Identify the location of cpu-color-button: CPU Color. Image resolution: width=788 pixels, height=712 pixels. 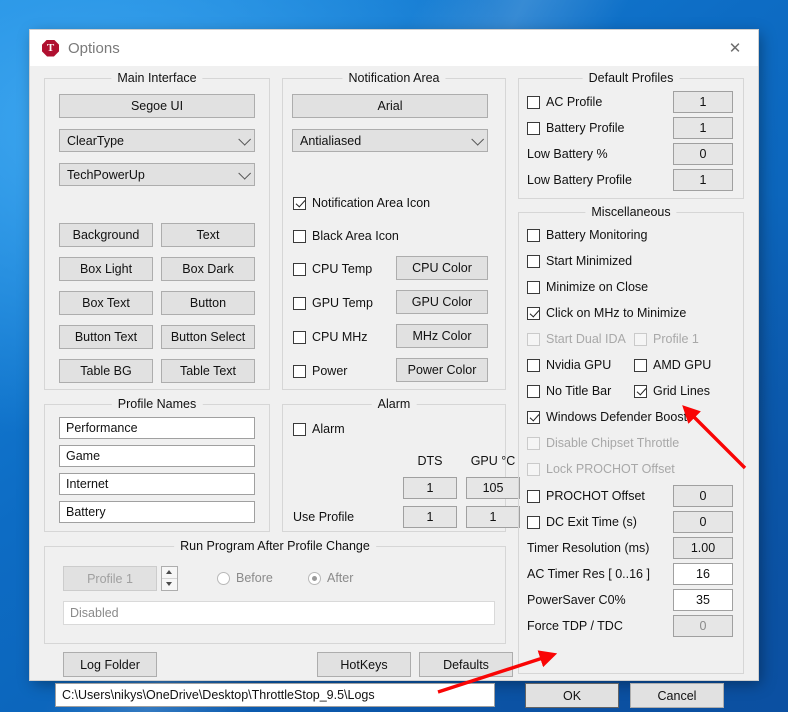
(442, 268).